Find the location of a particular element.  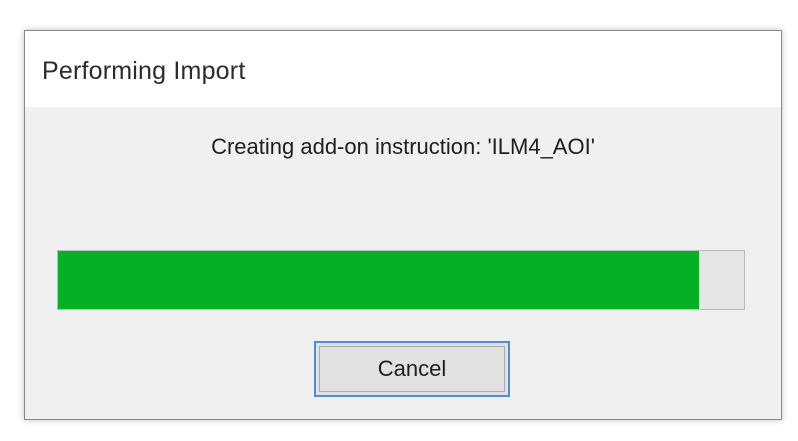

cancel-button: Cancel is located at coordinates (412, 369).